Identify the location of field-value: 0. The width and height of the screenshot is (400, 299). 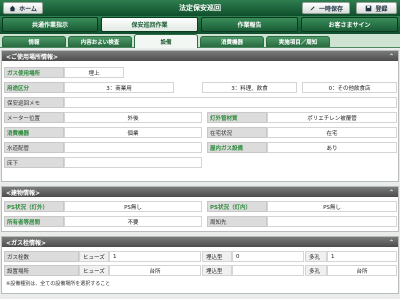
(268, 256).